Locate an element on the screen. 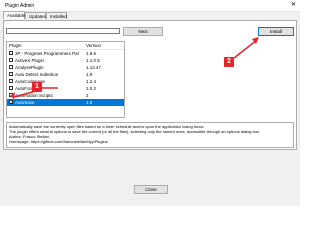 Image resolution: width=320 pixels, height=240 pixels. annotation-badge-1: 1 is located at coordinates (37, 87).